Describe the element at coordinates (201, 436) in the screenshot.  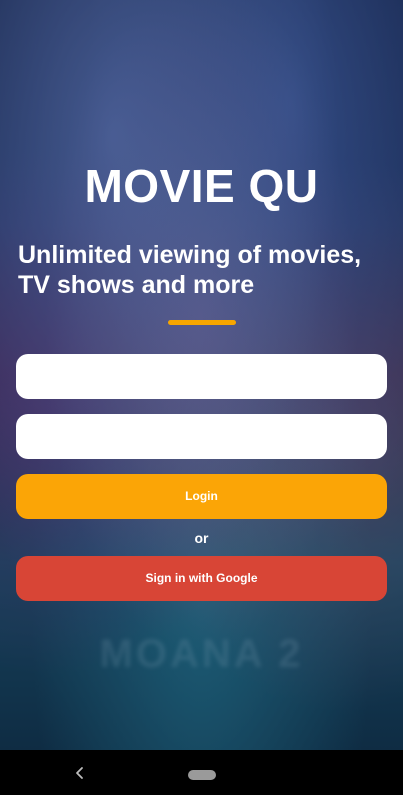
I see `password-input` at that location.